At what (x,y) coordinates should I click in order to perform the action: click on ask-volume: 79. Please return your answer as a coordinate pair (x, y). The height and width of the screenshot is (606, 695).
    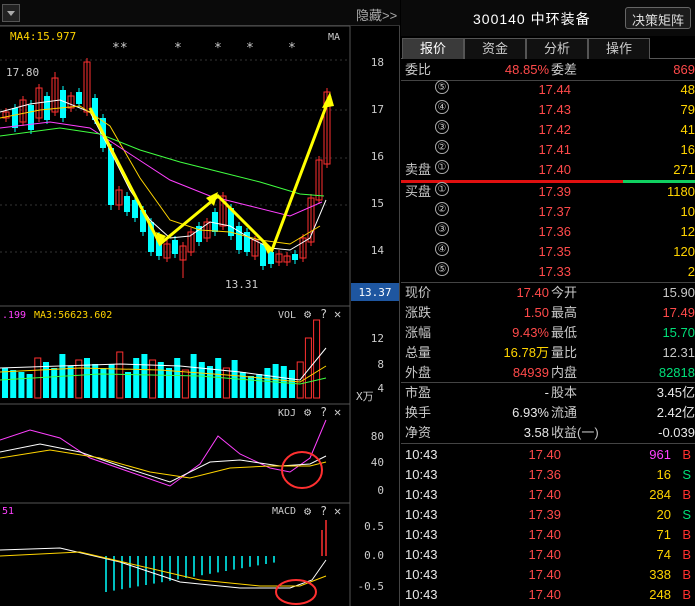
    Looking at the image, I should click on (687, 109).